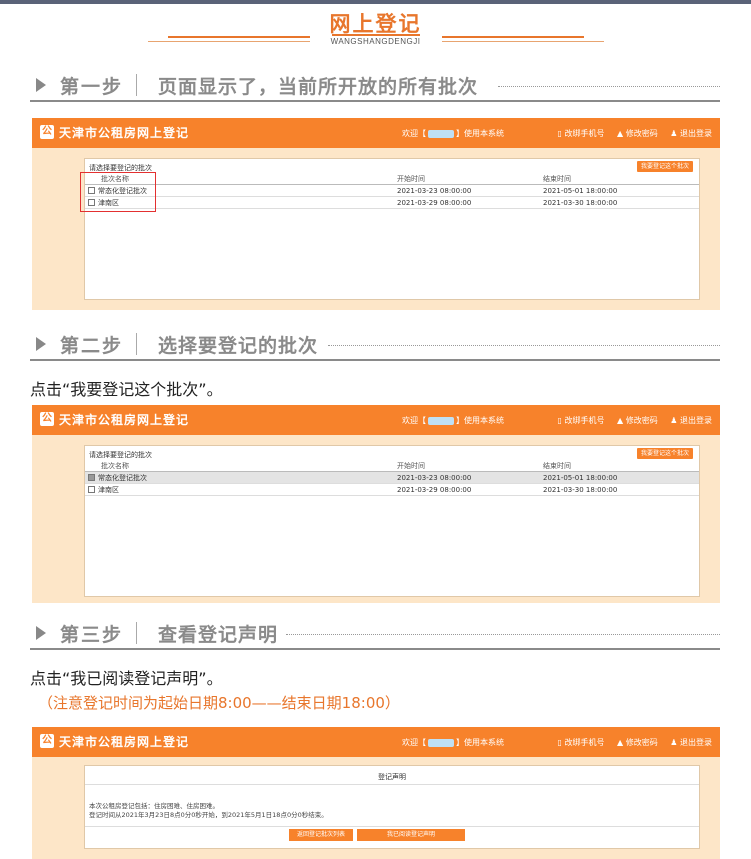  What do you see at coordinates (375, 2) in the screenshot?
I see `top-border` at bounding box center [375, 2].